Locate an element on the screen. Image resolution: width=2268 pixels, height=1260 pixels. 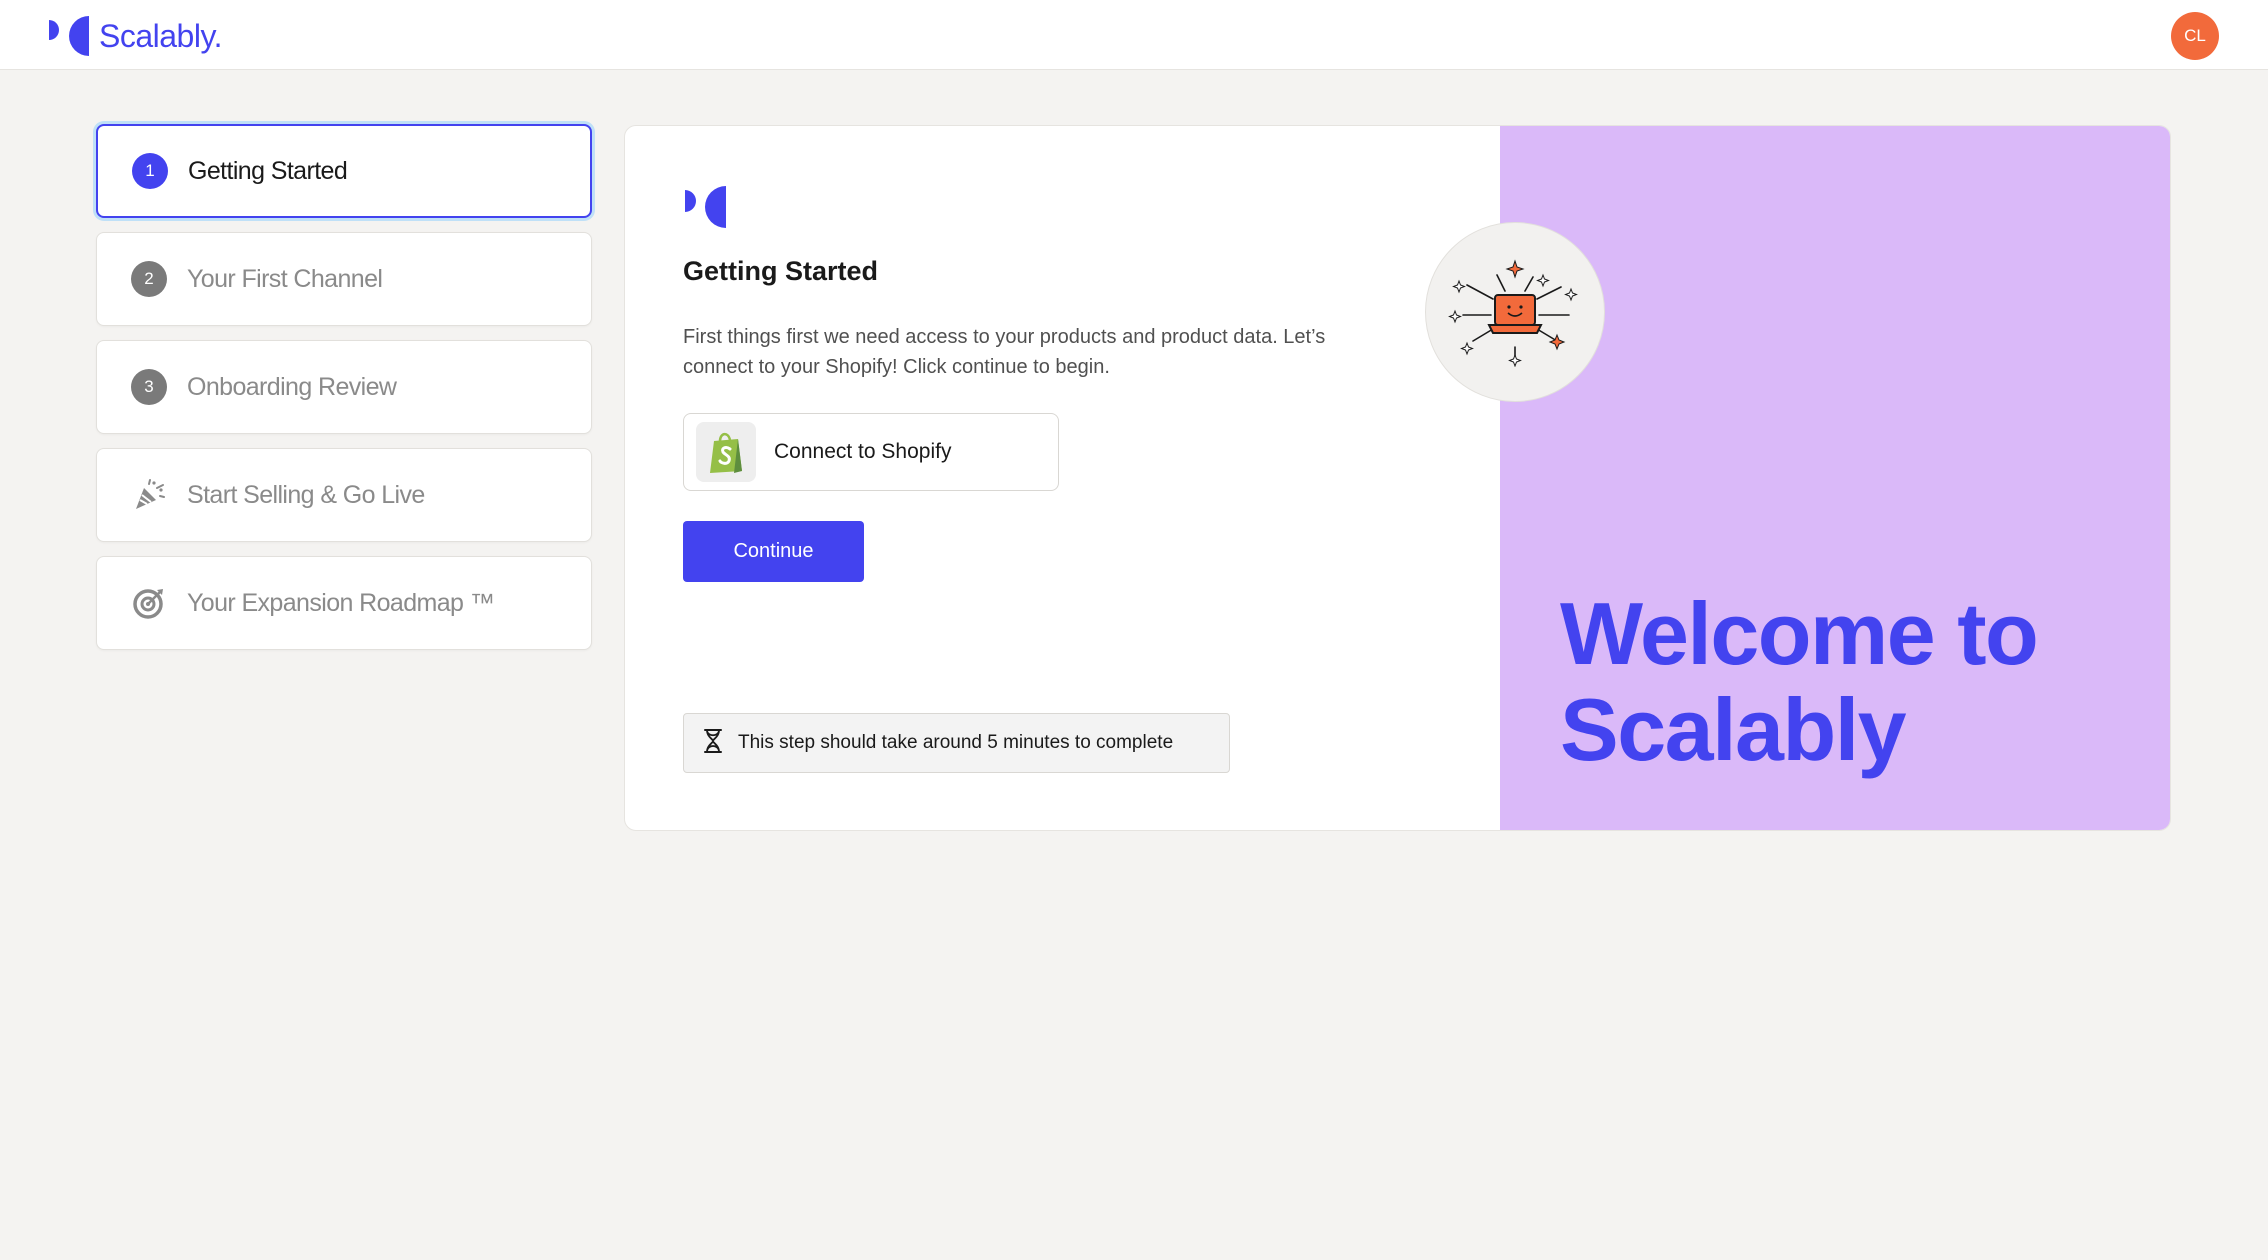
user-avatar: CL is located at coordinates (2195, 36).